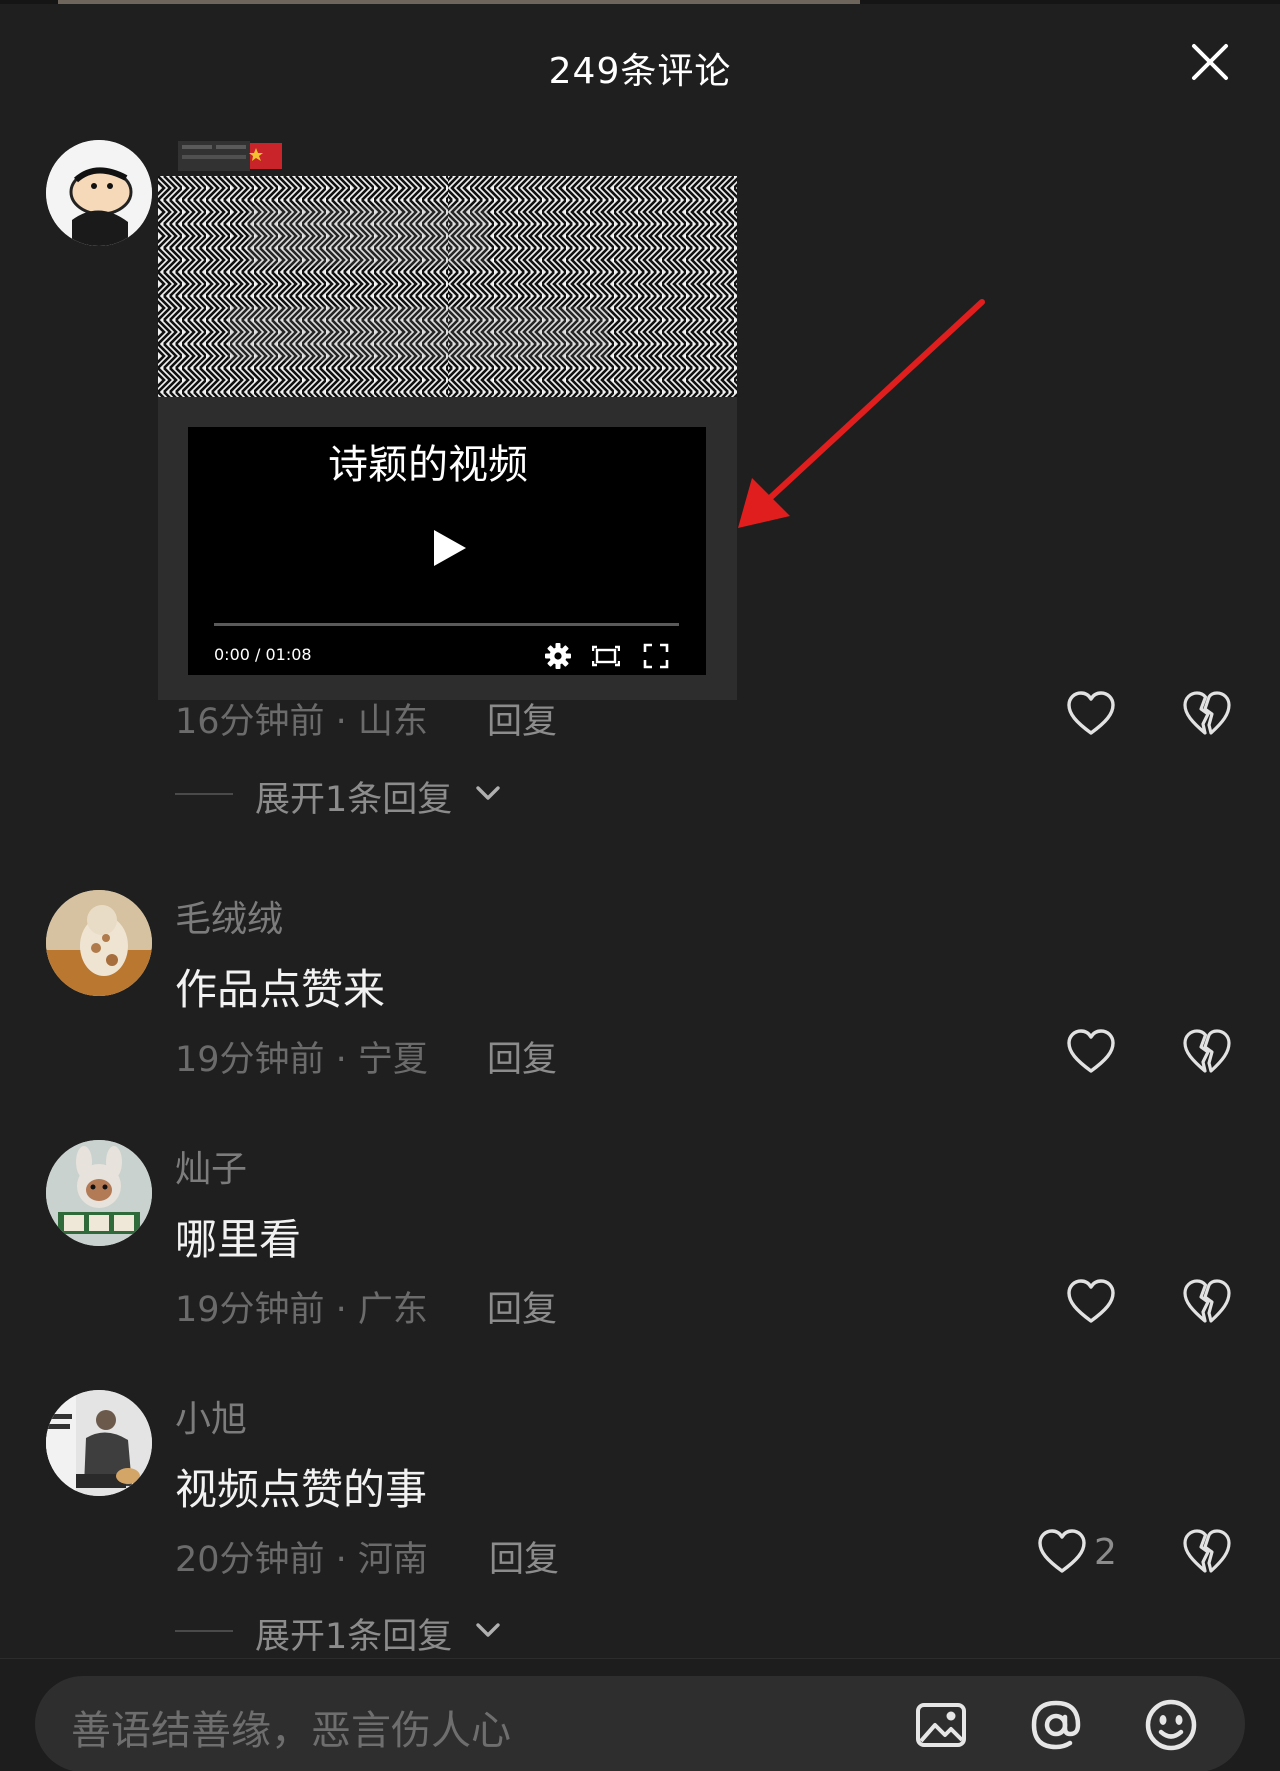 The image size is (1280, 1771). Describe the element at coordinates (1105, 1552) in the screenshot. I see `like-count: 2` at that location.